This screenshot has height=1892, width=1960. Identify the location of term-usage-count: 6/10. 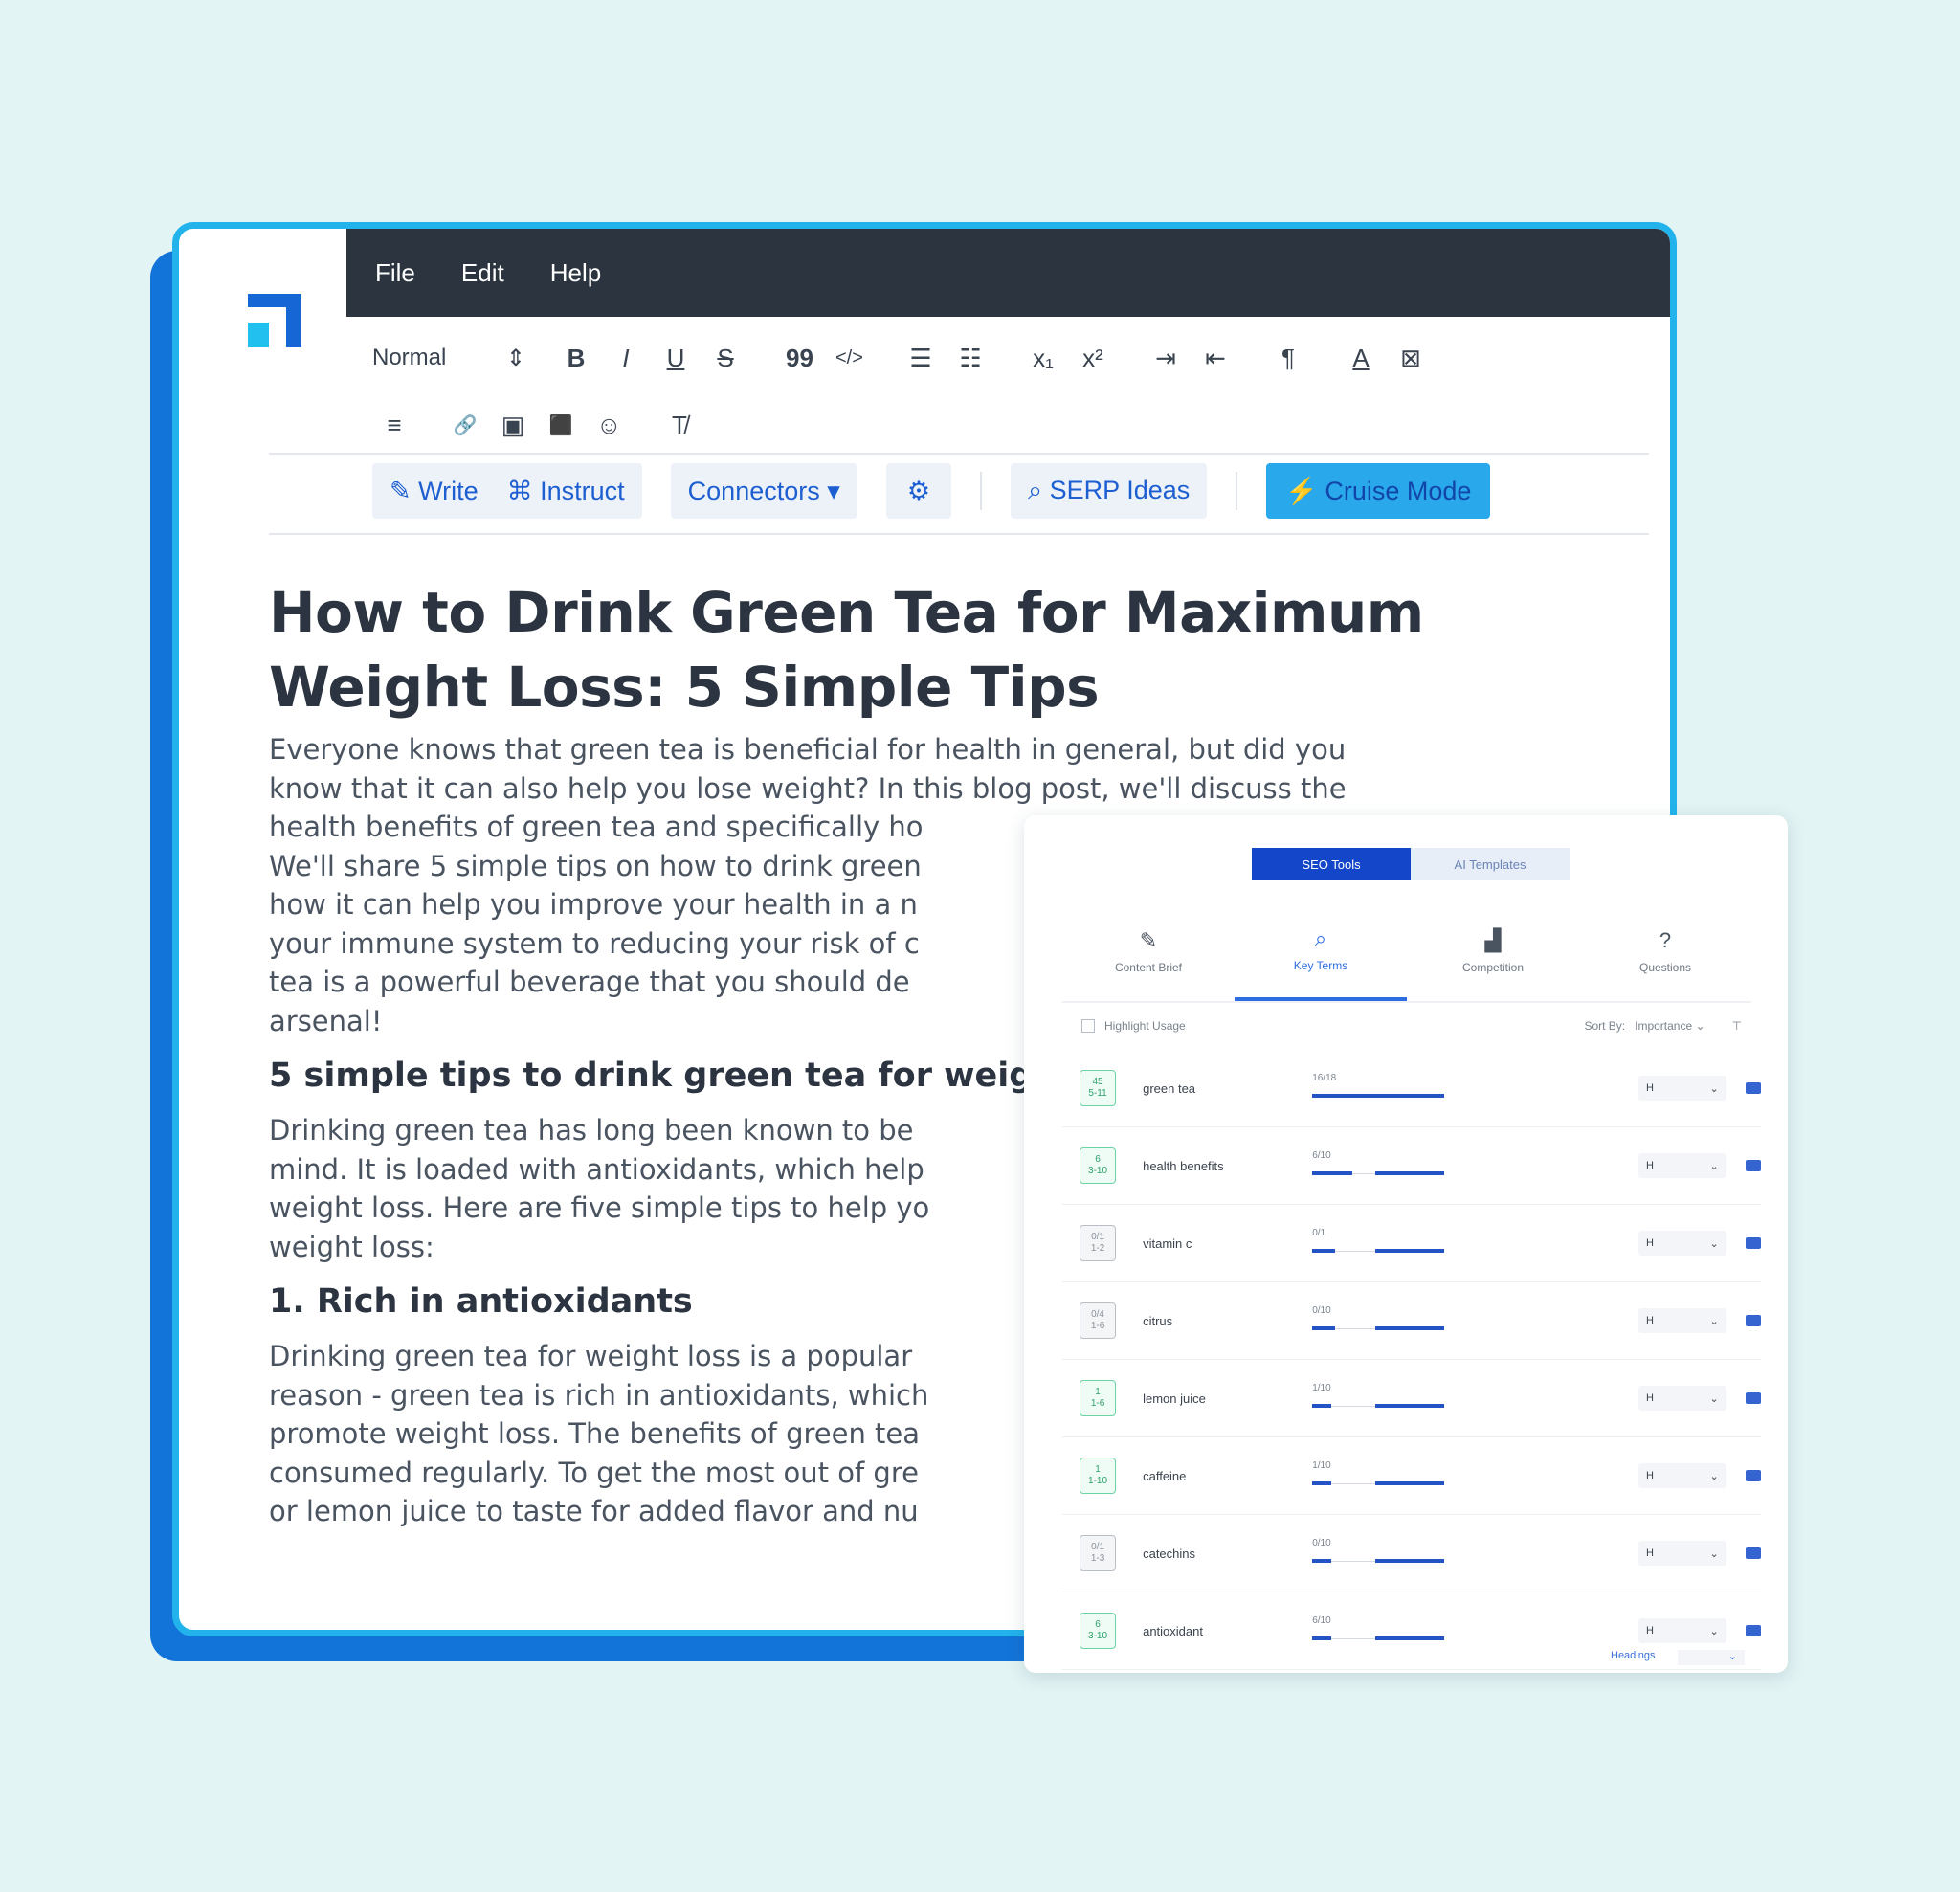
(1322, 1620).